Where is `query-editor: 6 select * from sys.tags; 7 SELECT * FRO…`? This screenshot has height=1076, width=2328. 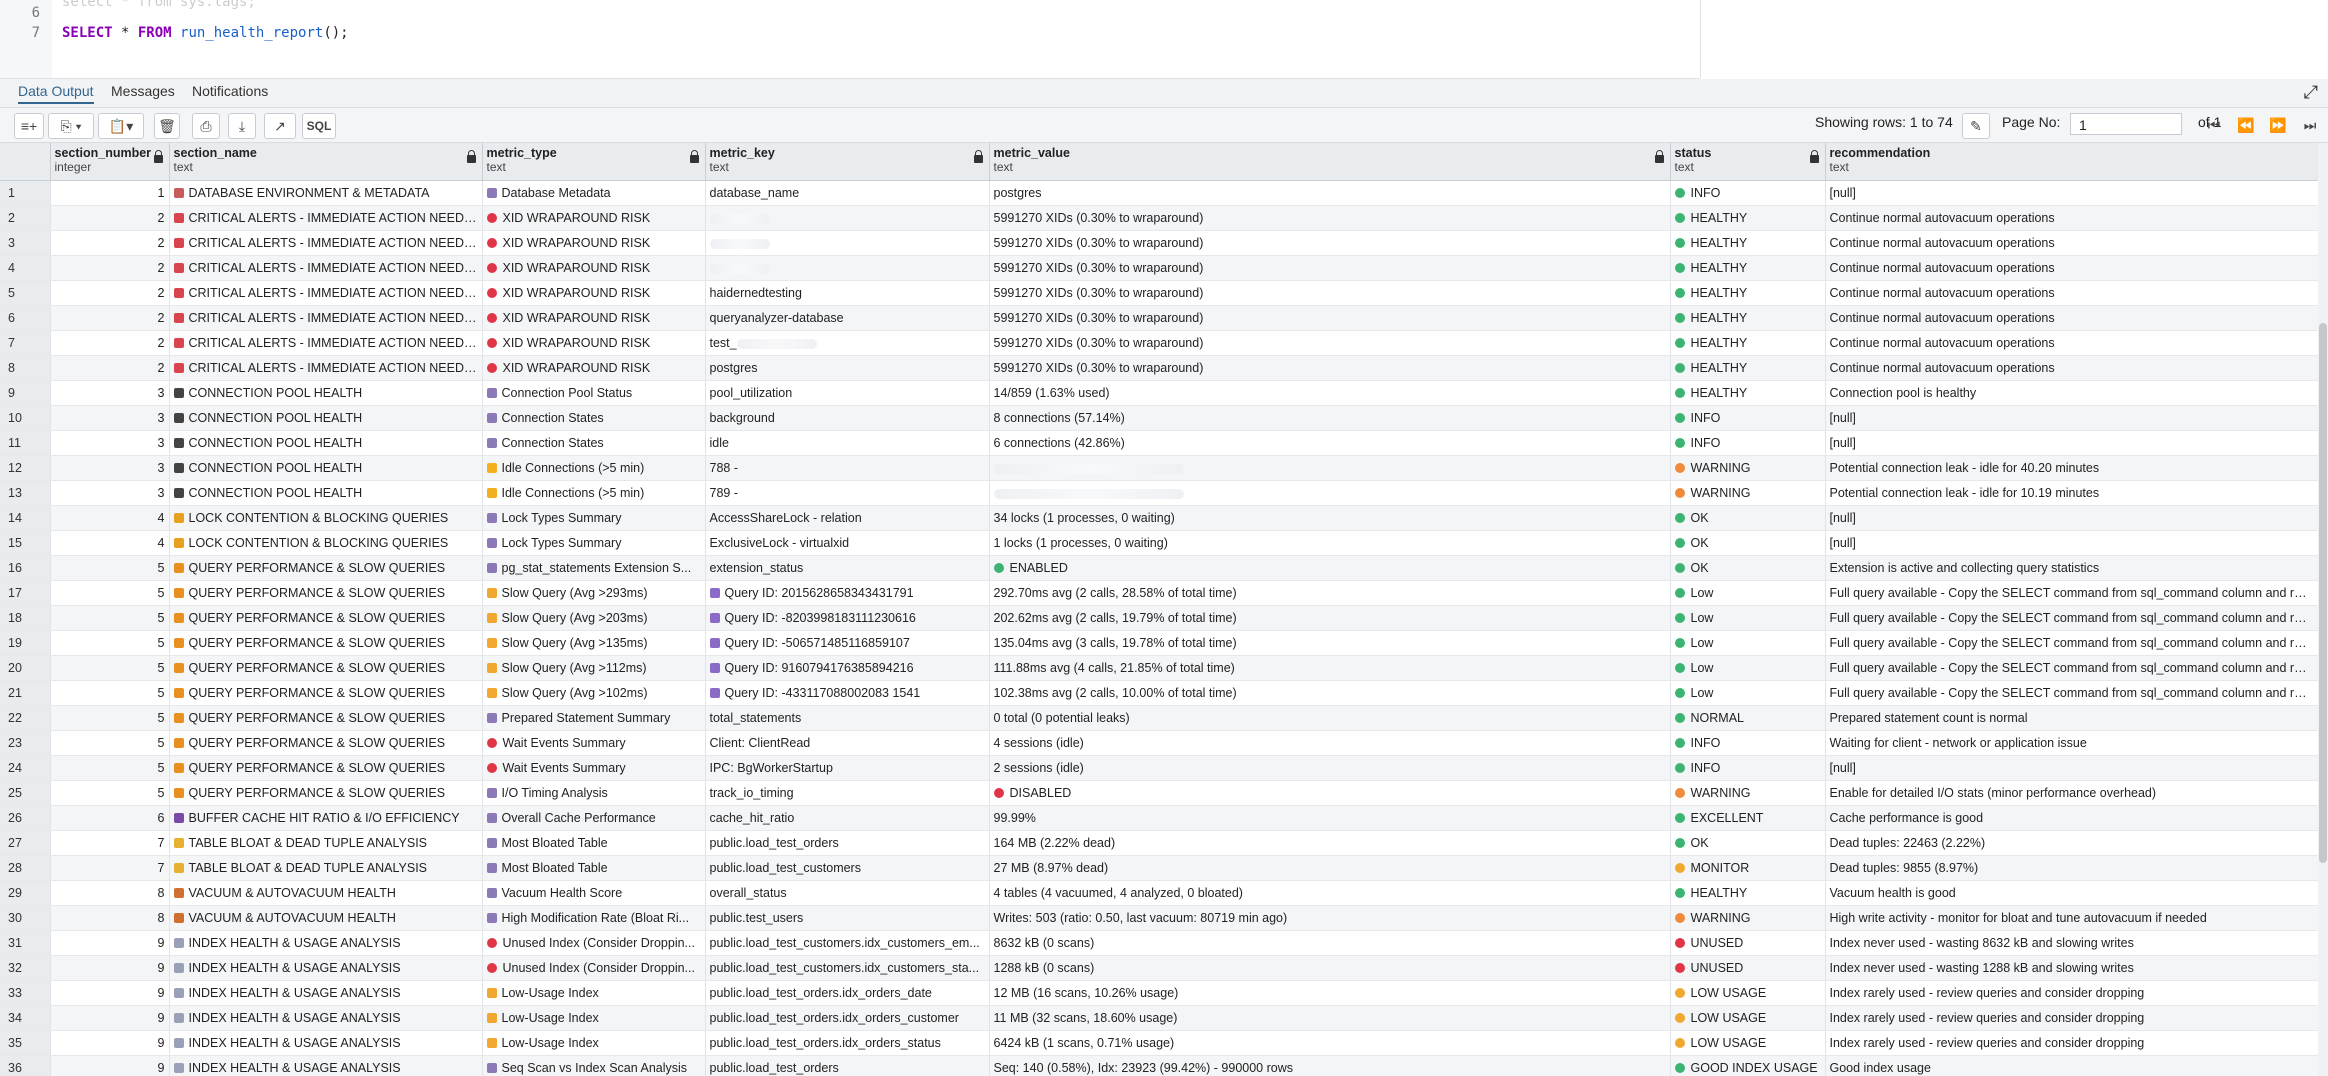 query-editor: 6 select * from sys.tags; 7 SELECT * FRO… is located at coordinates (850, 39).